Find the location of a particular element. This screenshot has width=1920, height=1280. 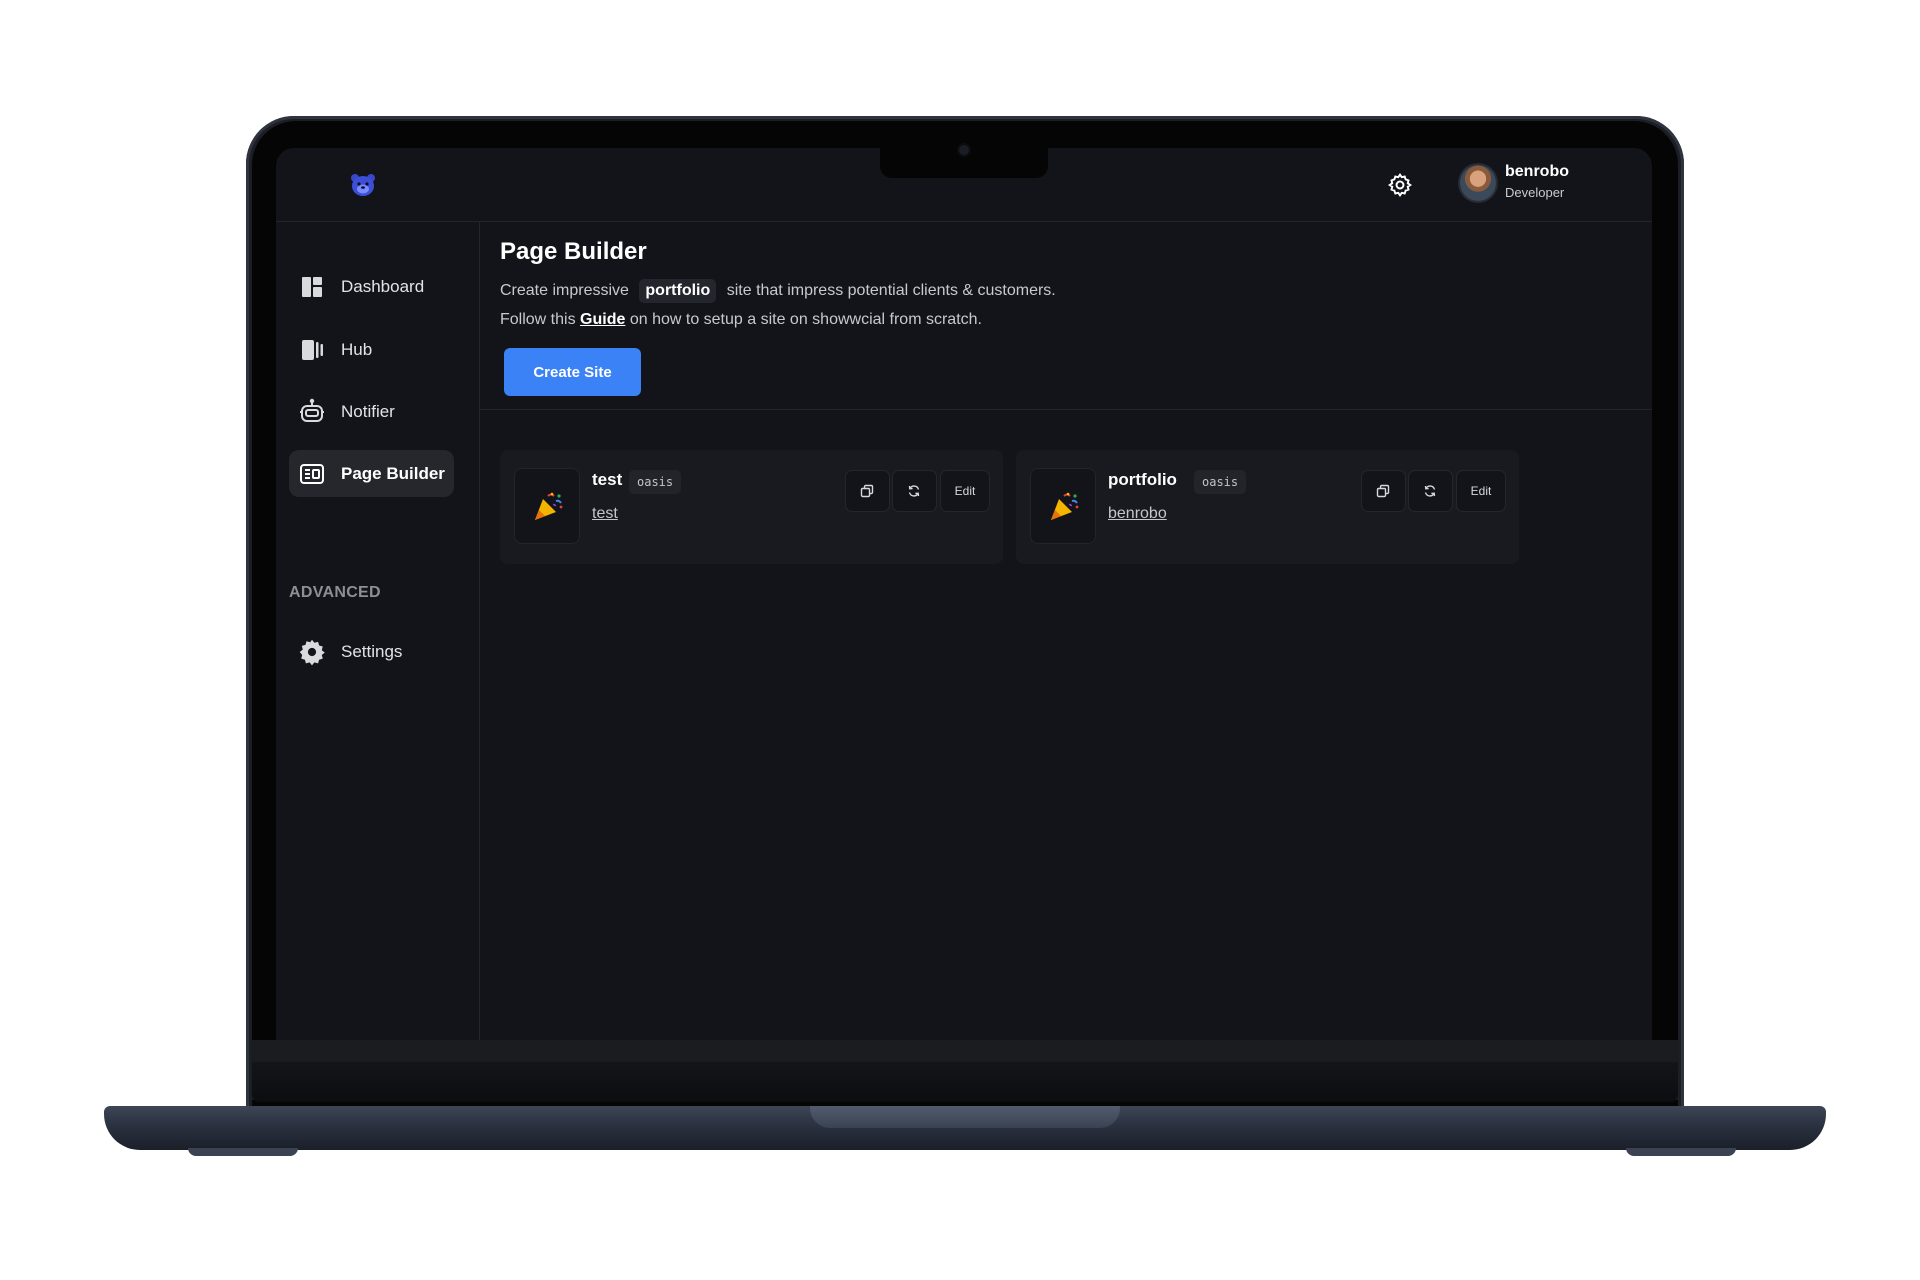

site-link: benrobo is located at coordinates (1137, 514).